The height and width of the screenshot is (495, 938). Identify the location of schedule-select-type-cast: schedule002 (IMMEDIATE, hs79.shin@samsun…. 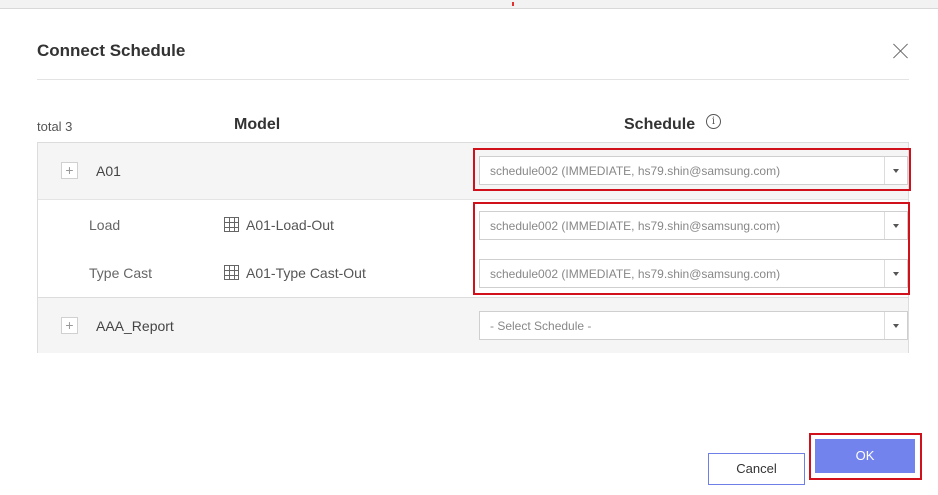
(693, 273).